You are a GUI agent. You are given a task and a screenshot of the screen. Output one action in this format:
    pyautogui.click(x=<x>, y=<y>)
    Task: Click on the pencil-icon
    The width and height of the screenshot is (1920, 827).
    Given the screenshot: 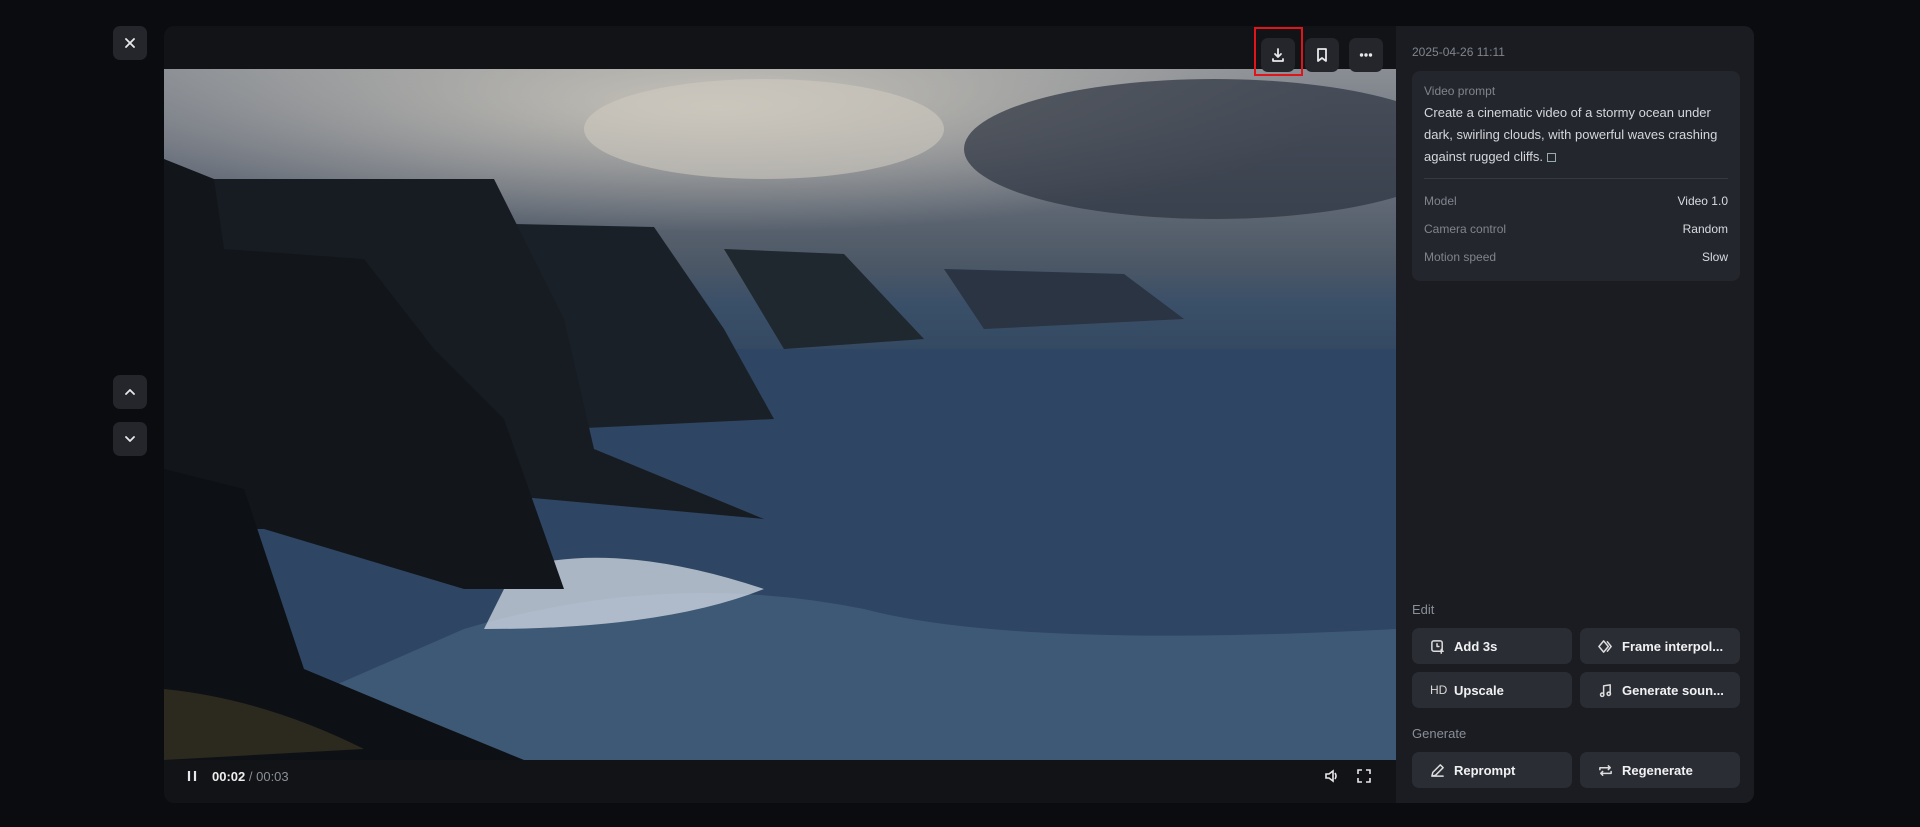 What is the action you would take?
    pyautogui.click(x=1438, y=770)
    